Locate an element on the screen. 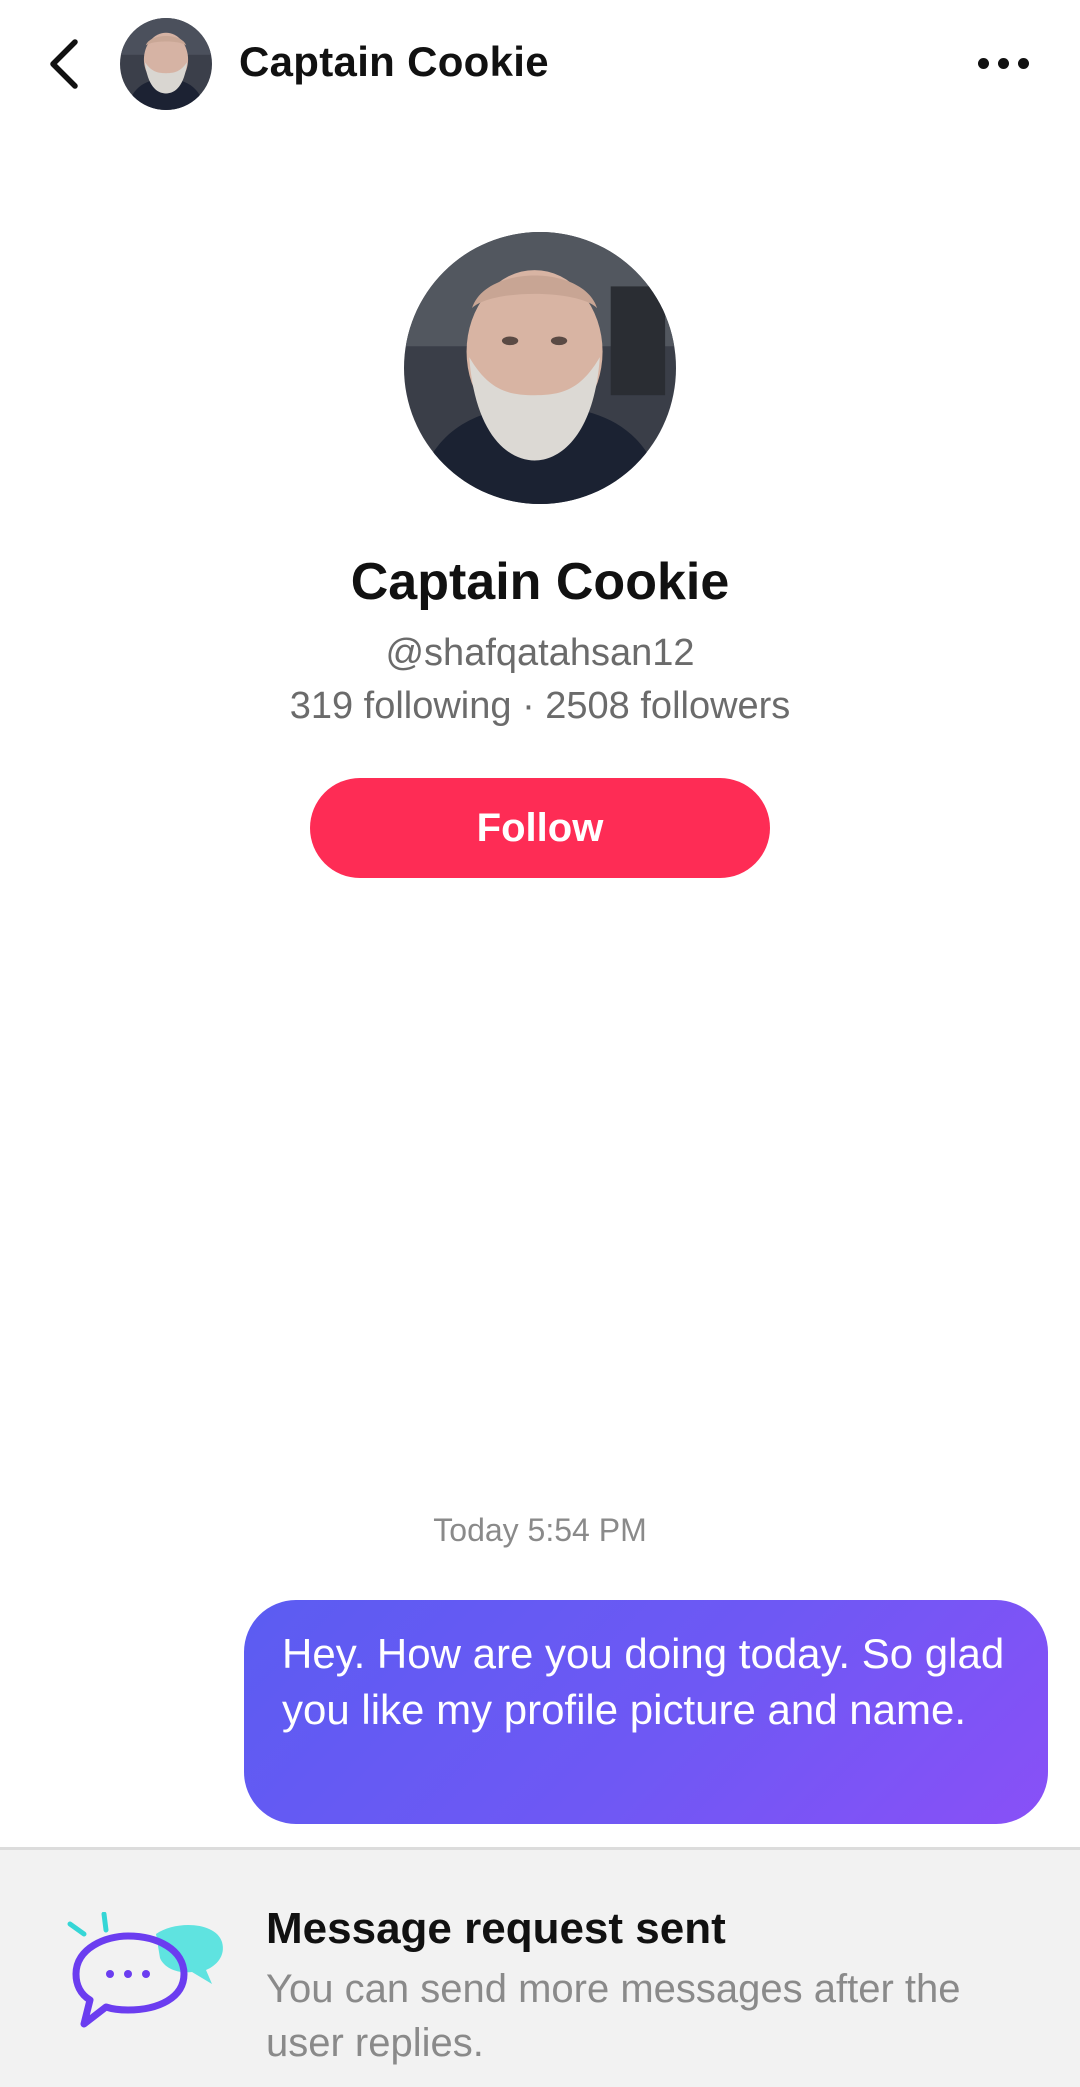 This screenshot has width=1080, height=2087. profile-stats: 319 following · 2508 followers is located at coordinates (540, 706).